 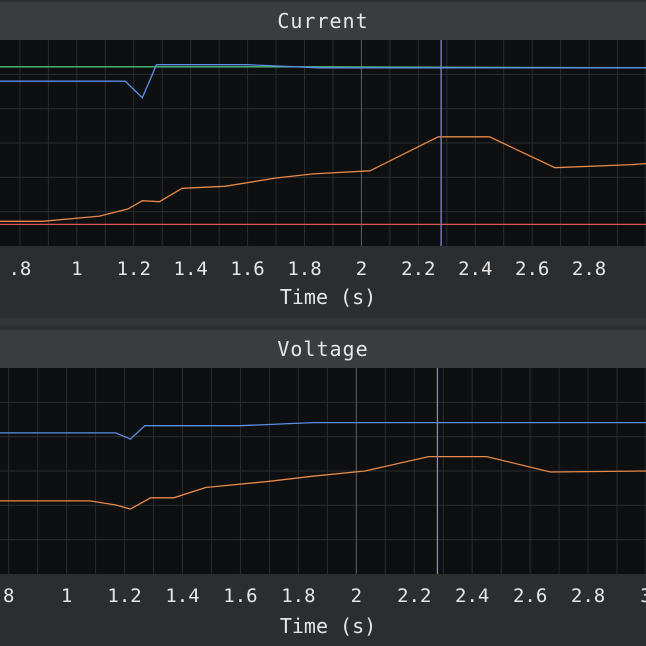 I want to click on voltage-plot-title: Voltage, so click(x=323, y=349).